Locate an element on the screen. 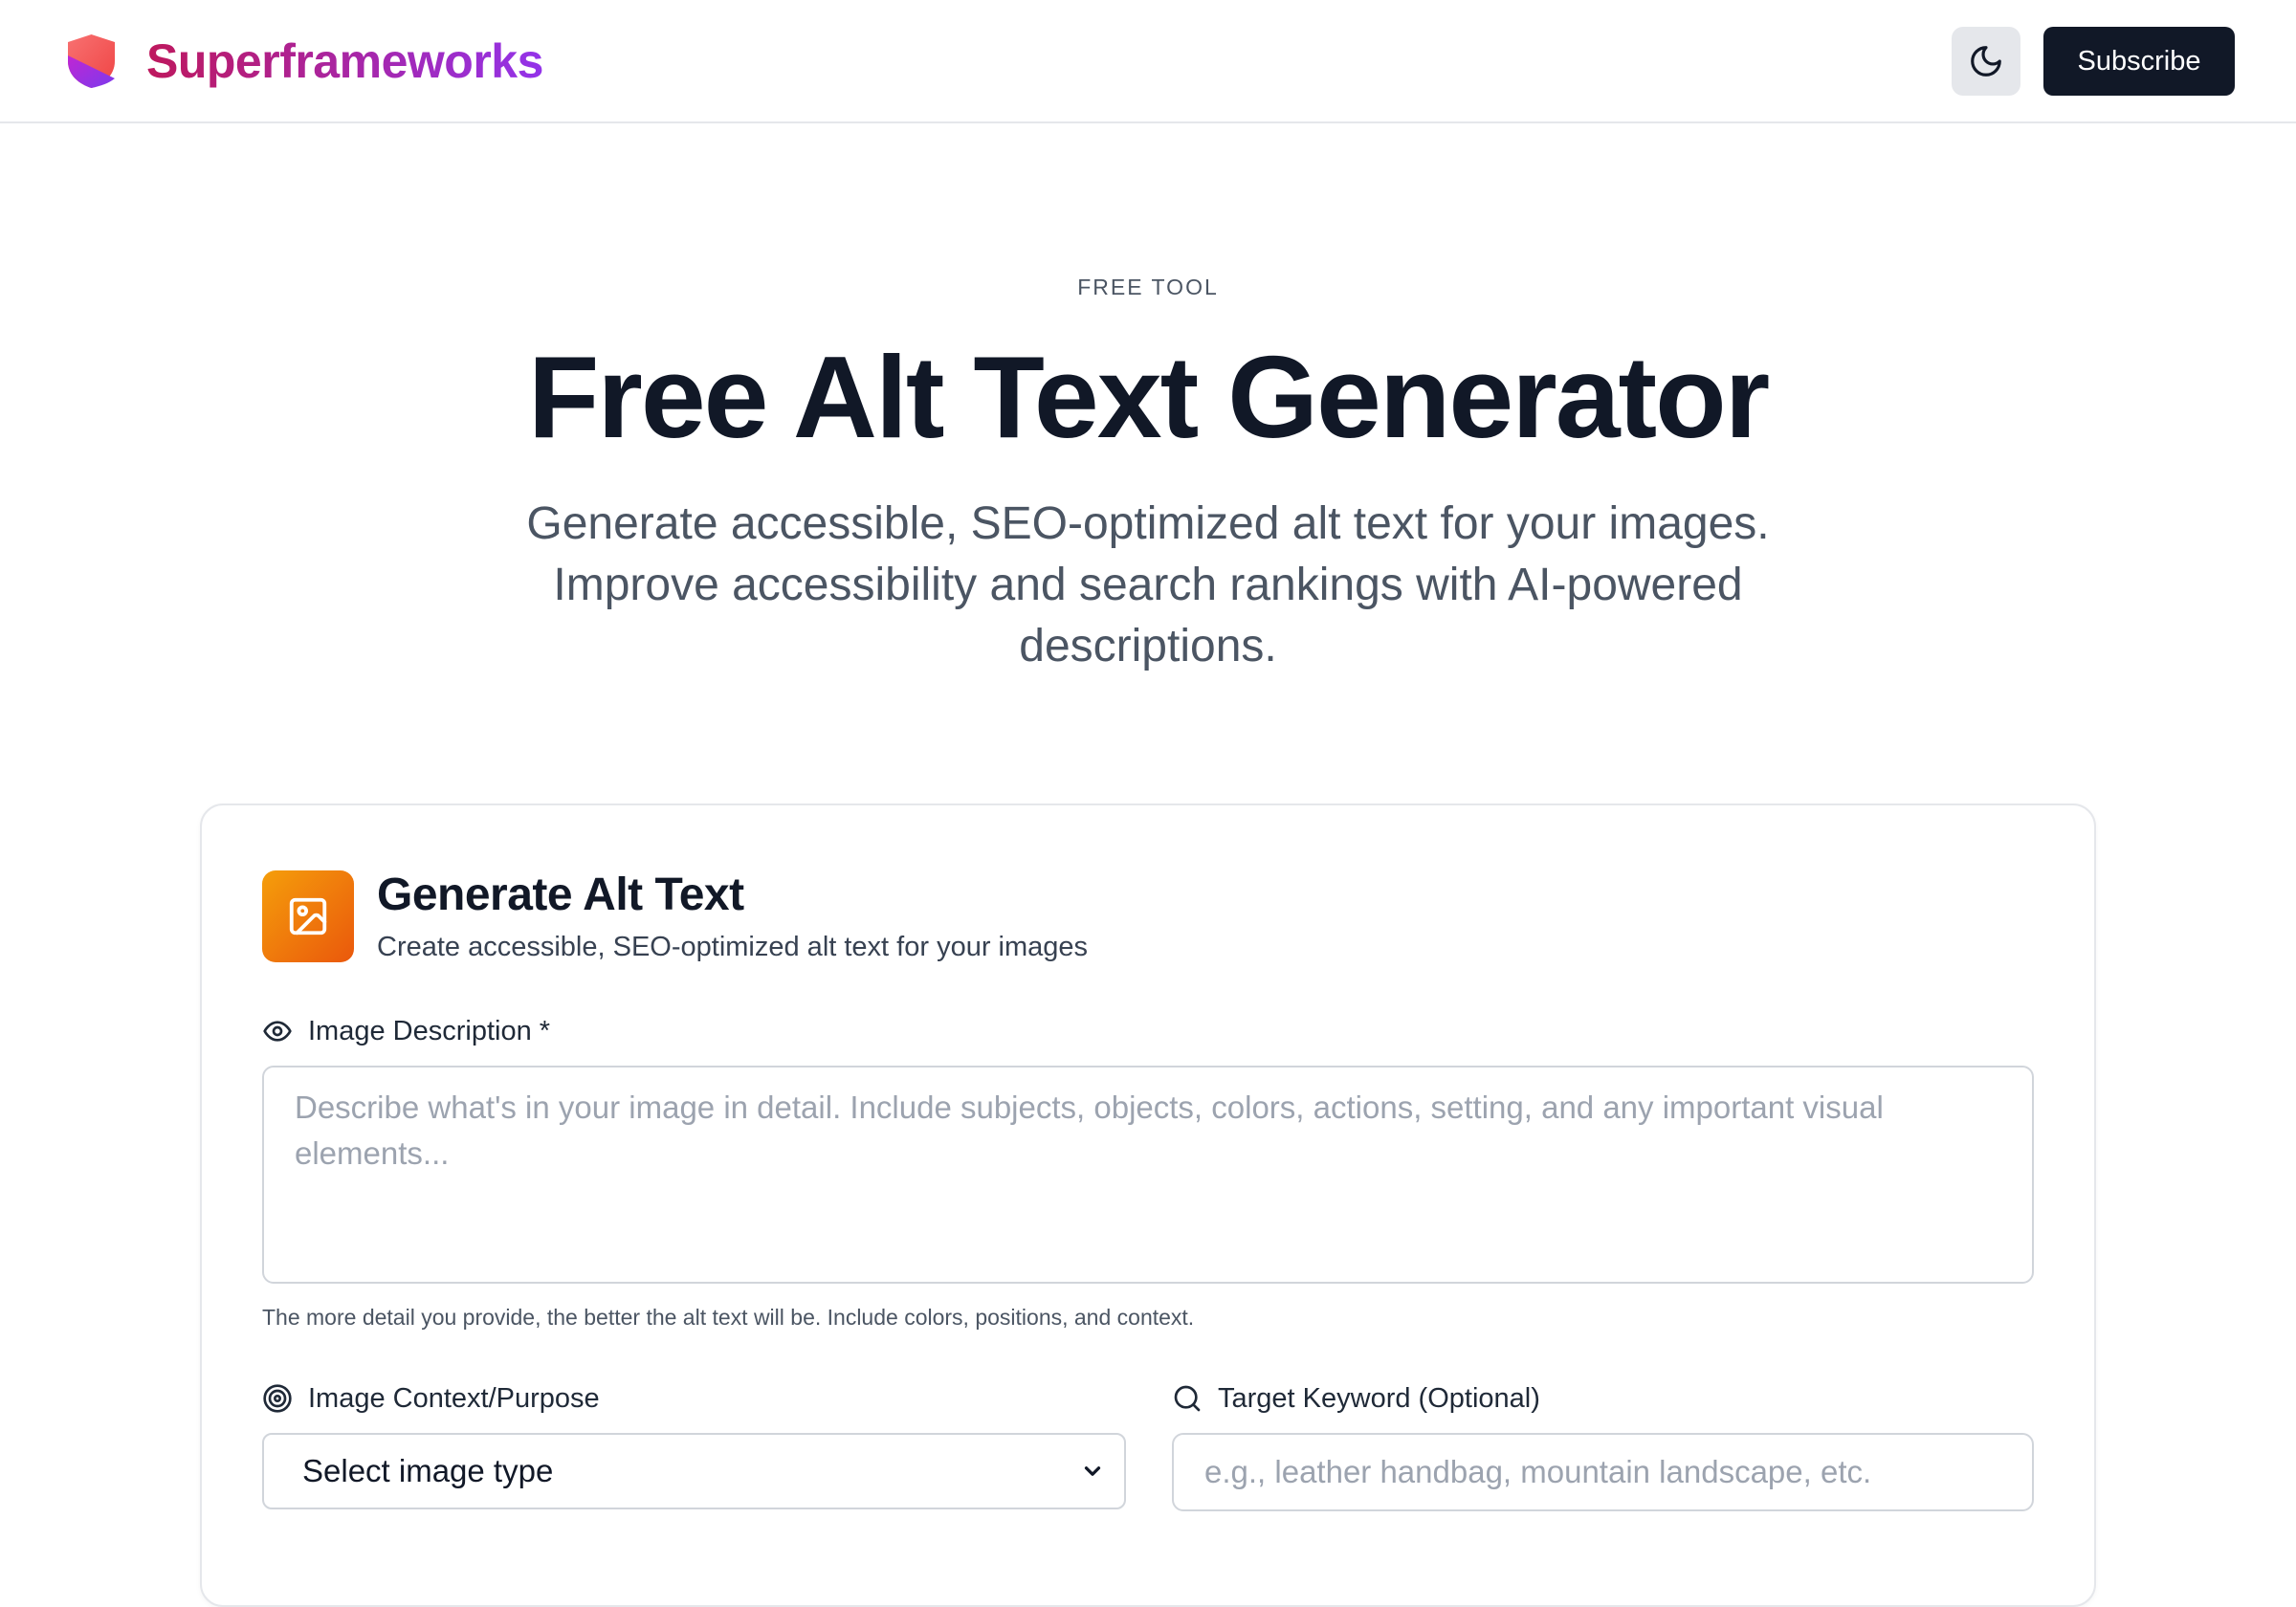 The image size is (2296, 1607). target-keyword-input is located at coordinates (1603, 1472).